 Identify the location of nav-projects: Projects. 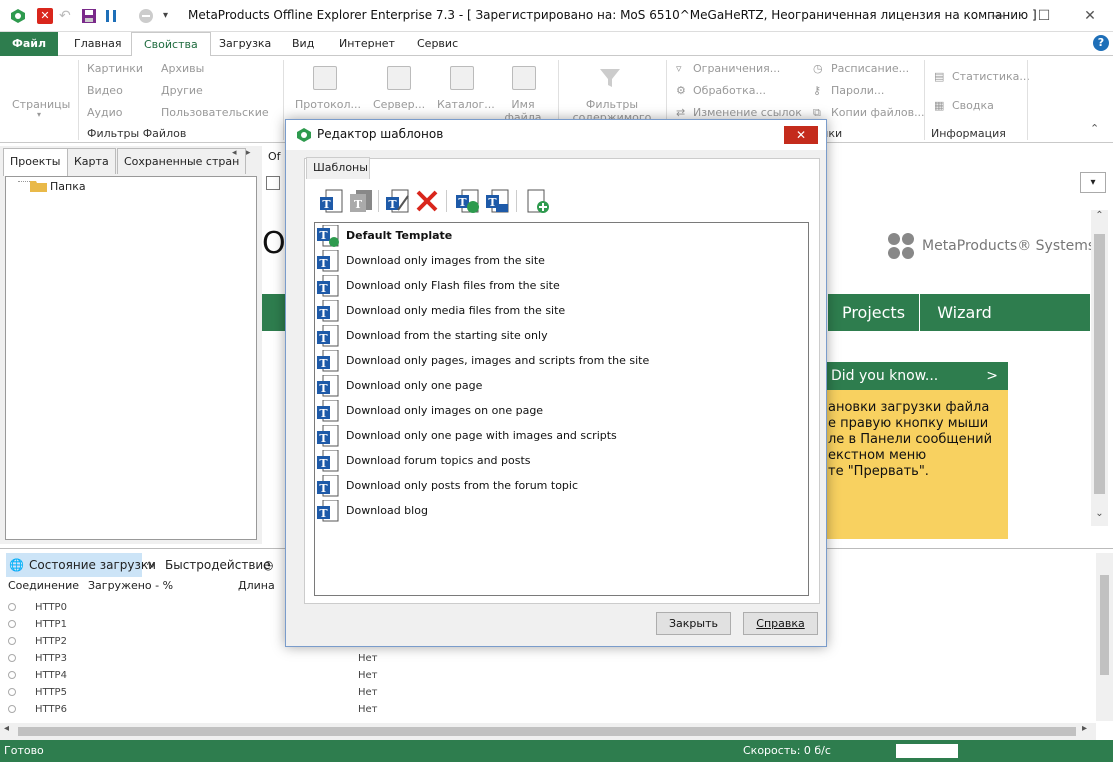
(873, 312).